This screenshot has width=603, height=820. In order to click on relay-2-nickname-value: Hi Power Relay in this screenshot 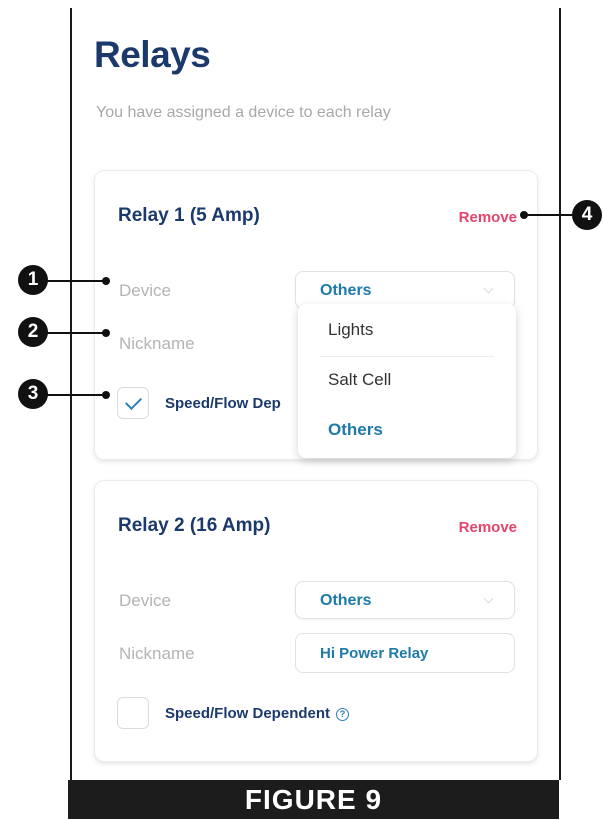, I will do `click(374, 653)`.